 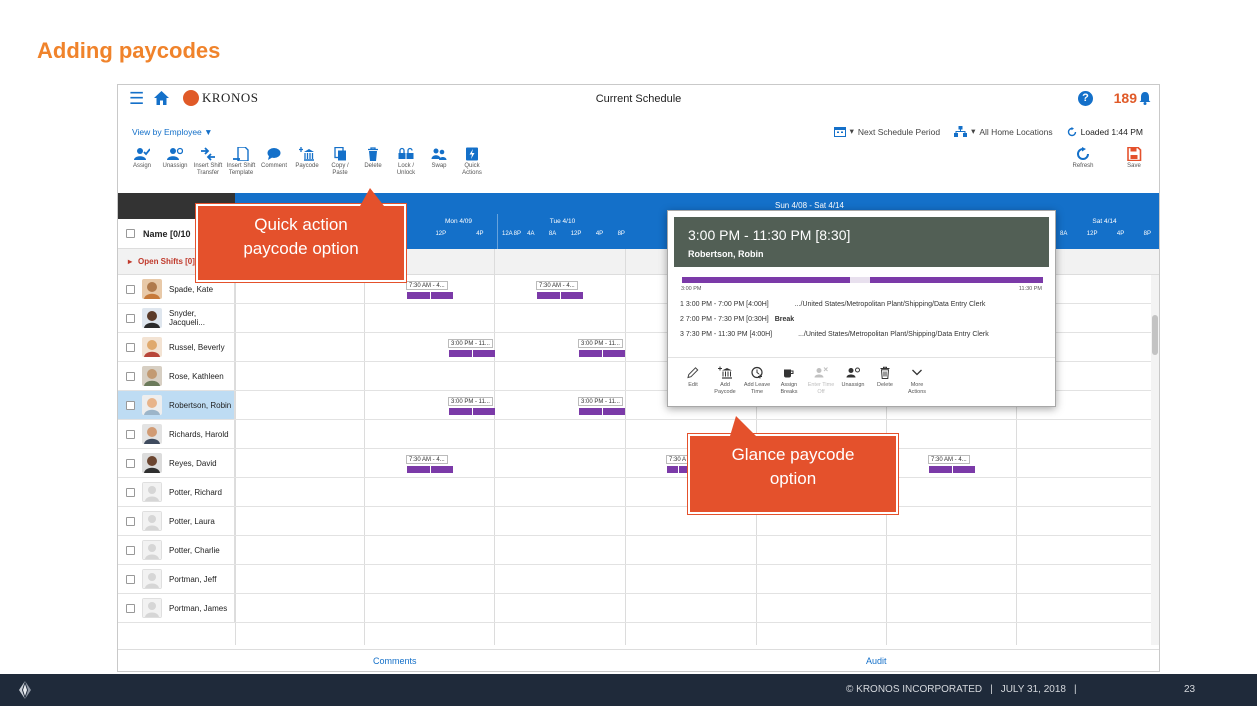 What do you see at coordinates (1155, 460) in the screenshot?
I see `grid-scrollbar` at bounding box center [1155, 460].